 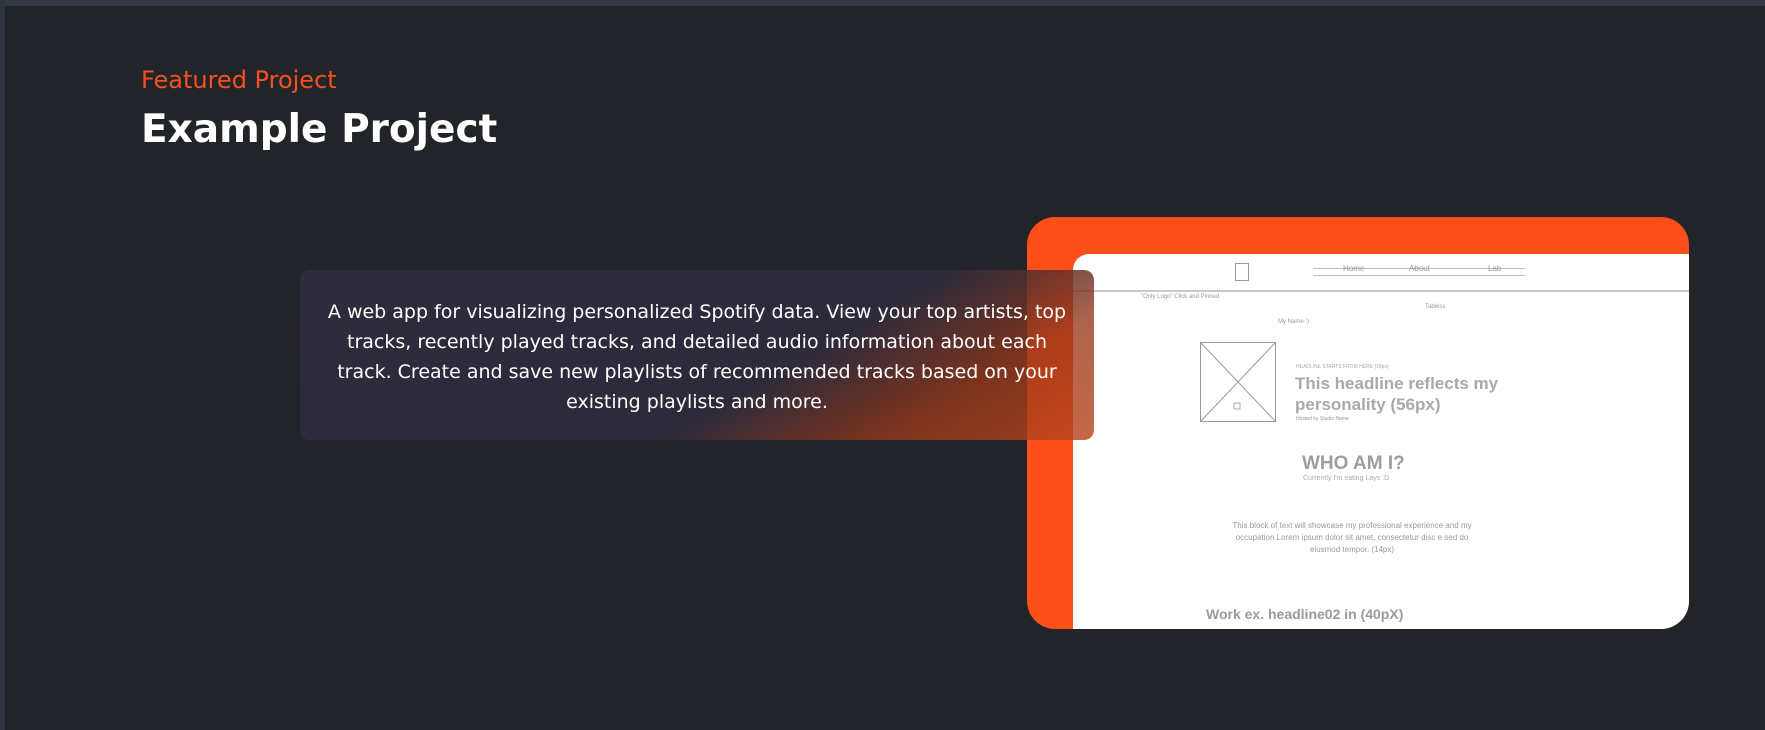 What do you see at coordinates (1305, 614) in the screenshot?
I see `wireframe-work-headline: Work ex. headline02 in (40pX)` at bounding box center [1305, 614].